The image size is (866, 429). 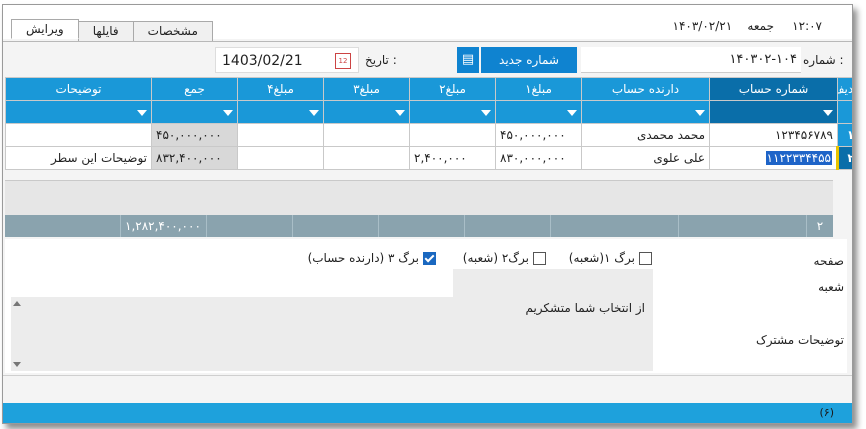 What do you see at coordinates (691, 60) in the screenshot?
I see `document-number-field: ۱۴۰۳۰۲-۱۰۴` at bounding box center [691, 60].